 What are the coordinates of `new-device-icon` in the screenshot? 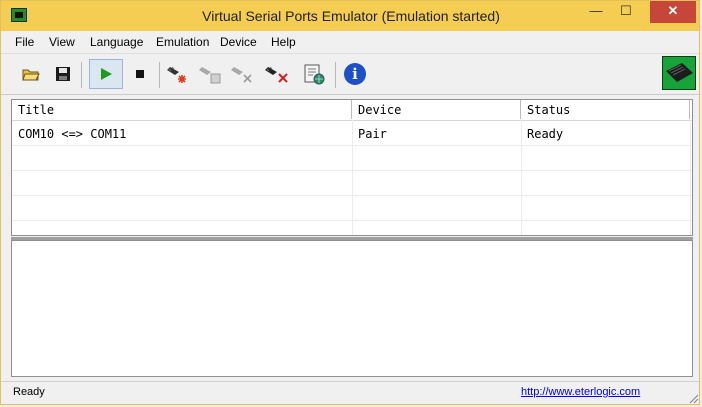 It's located at (176, 74).